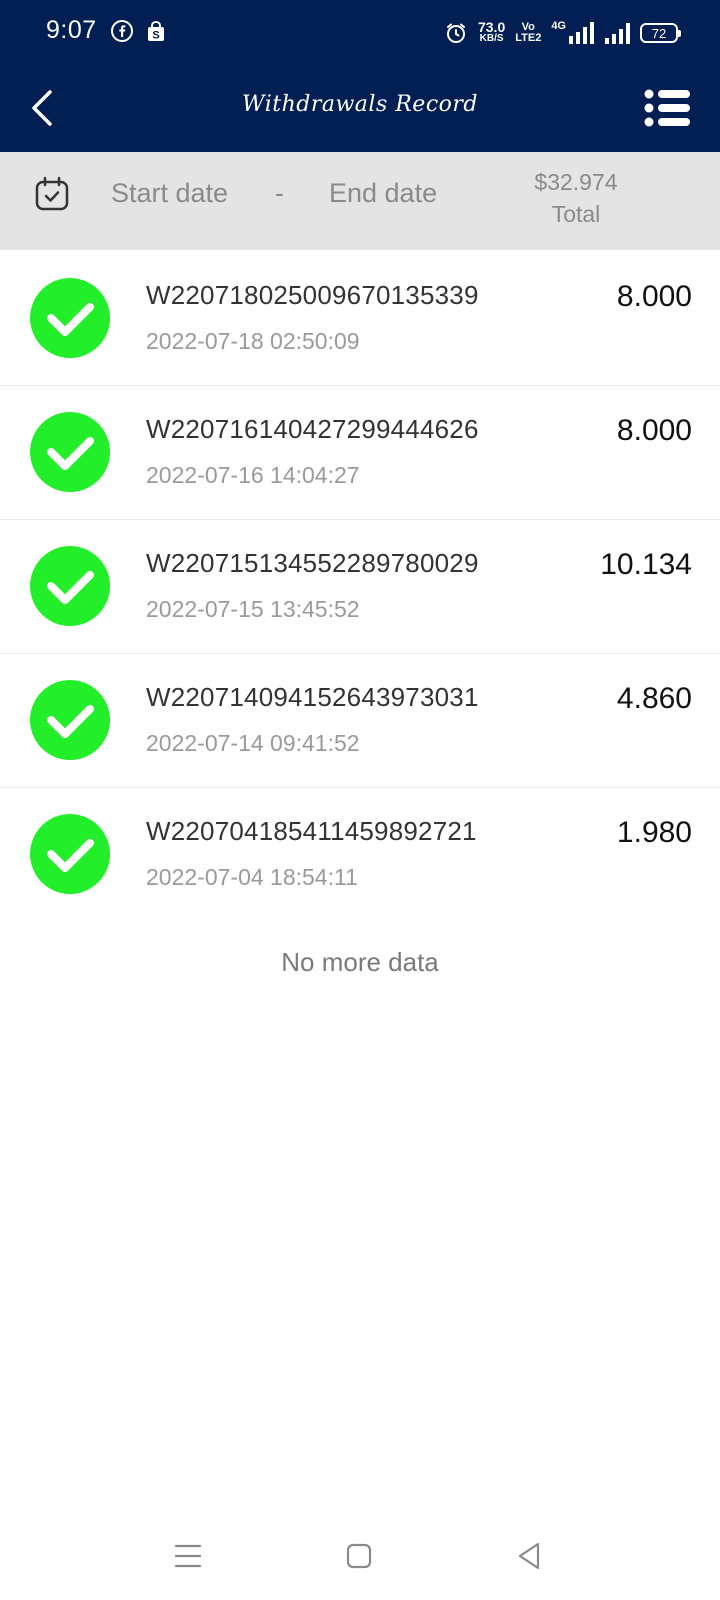 This screenshot has height=1600, width=720. Describe the element at coordinates (360, 33) in the screenshot. I see `status-bar: 9:07 S 73.0 KB/S Vo LTE2 4G 72` at that location.